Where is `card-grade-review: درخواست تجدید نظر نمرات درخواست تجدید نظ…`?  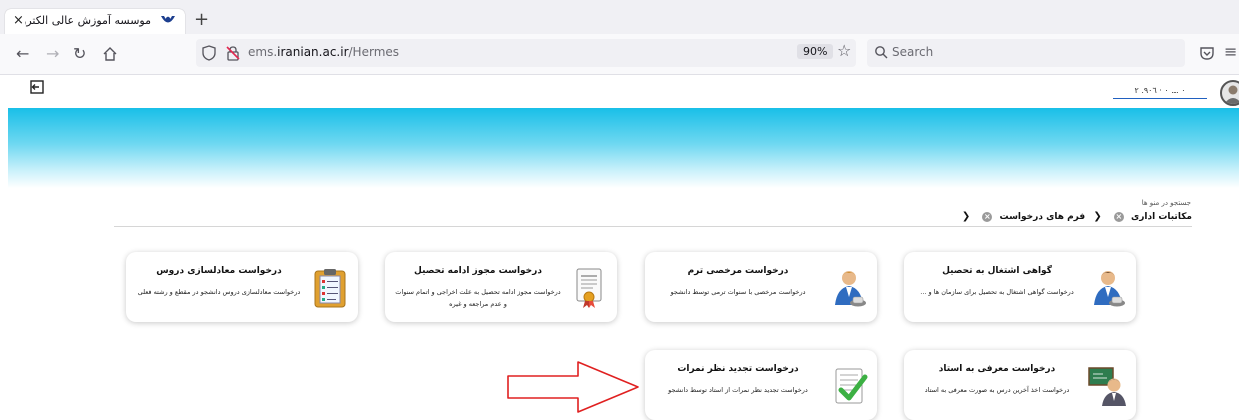 card-grade-review: درخواست تجدید نظر نمرات درخواست تجدید نظ… is located at coordinates (761, 385).